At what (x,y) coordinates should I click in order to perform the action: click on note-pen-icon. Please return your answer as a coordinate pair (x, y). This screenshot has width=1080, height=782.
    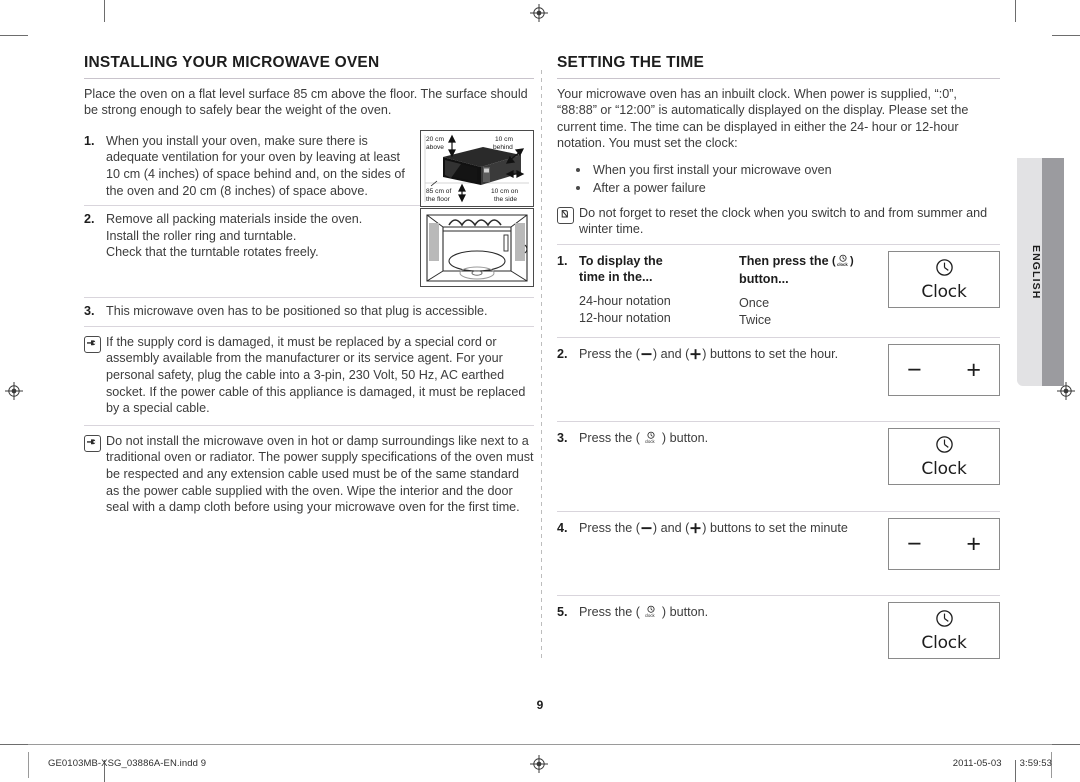
    Looking at the image, I should click on (568, 221).